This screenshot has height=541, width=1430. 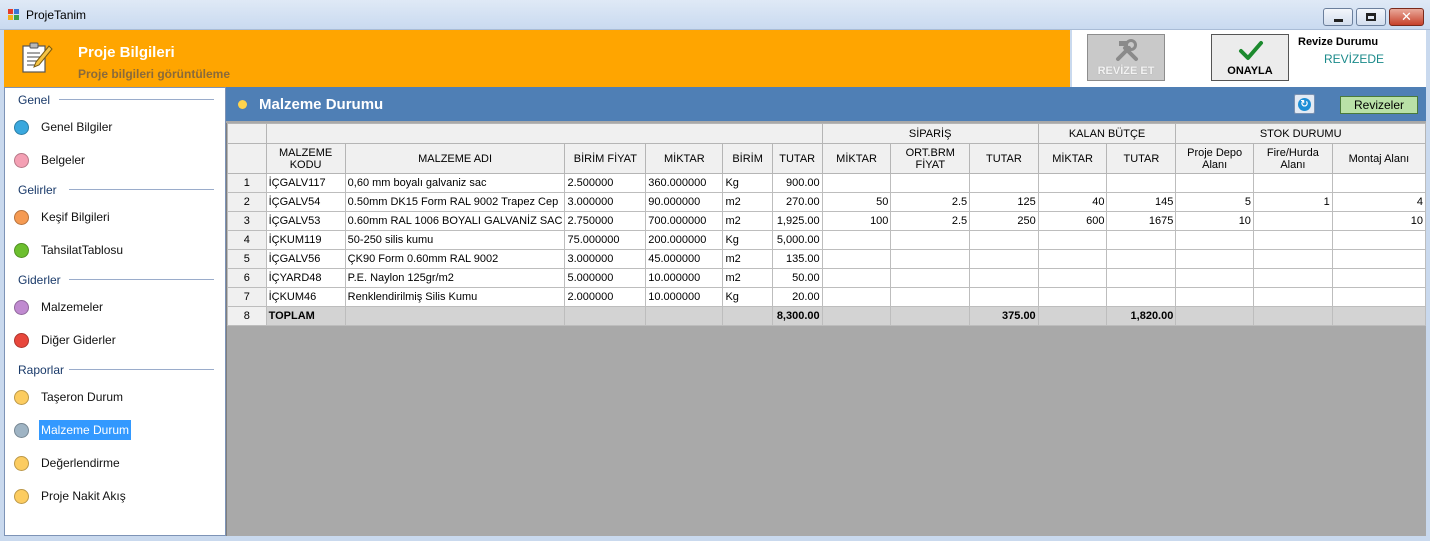 What do you see at coordinates (305, 221) in the screenshot?
I see `table-cell: İÇGALV53` at bounding box center [305, 221].